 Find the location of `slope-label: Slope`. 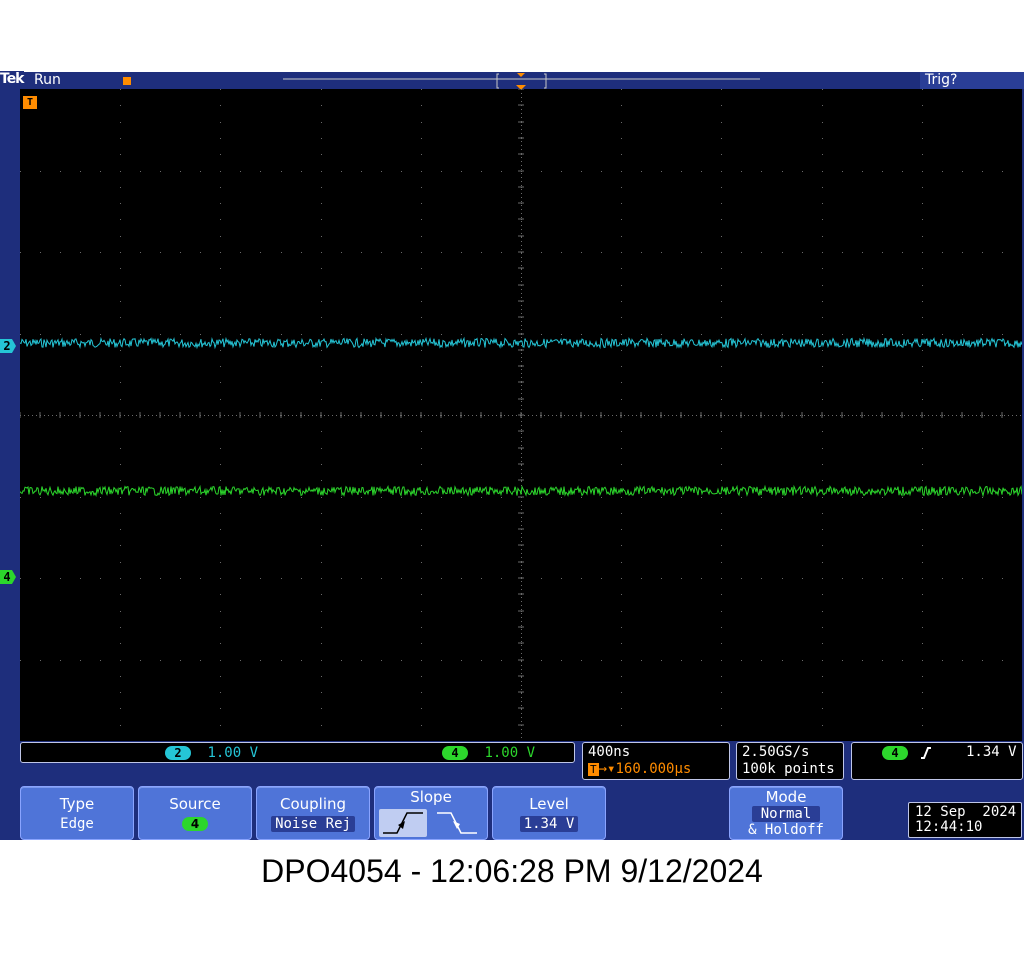

slope-label: Slope is located at coordinates (431, 797).